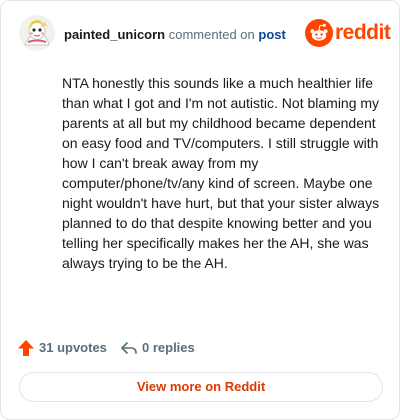  Describe the element at coordinates (363, 32) in the screenshot. I see `reddit-wordmark: reddit` at that location.